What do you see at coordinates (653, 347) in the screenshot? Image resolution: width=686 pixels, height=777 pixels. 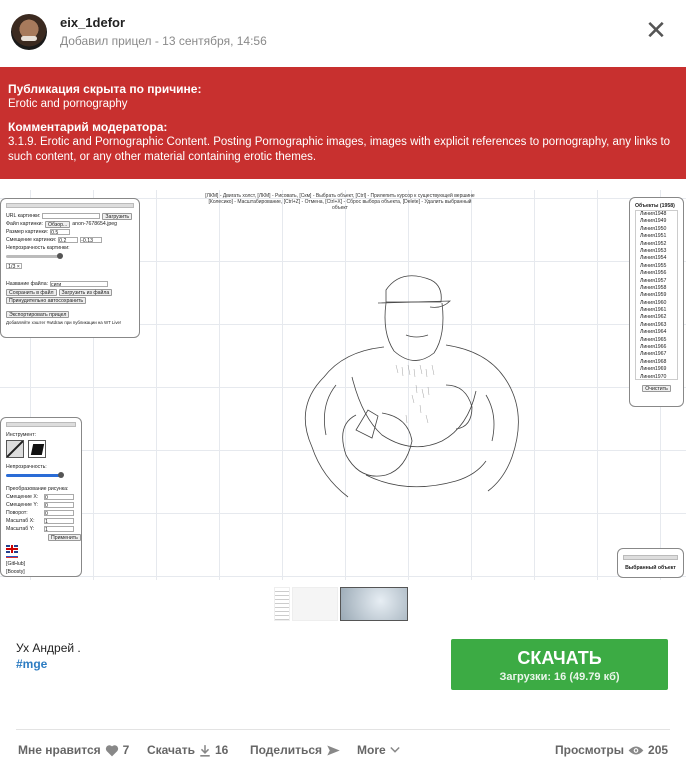 I see `object-list-item: Линия1966` at bounding box center [653, 347].